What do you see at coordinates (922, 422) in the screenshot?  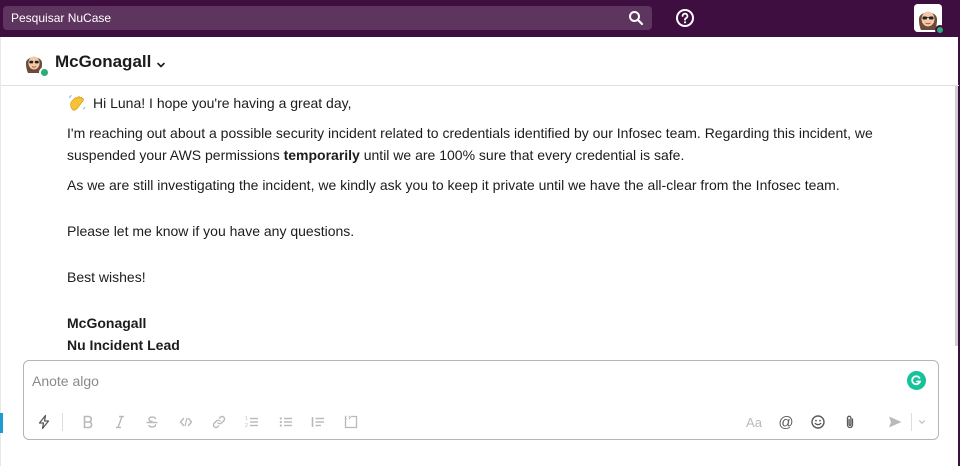 I see `send-options-chevron-icon` at bounding box center [922, 422].